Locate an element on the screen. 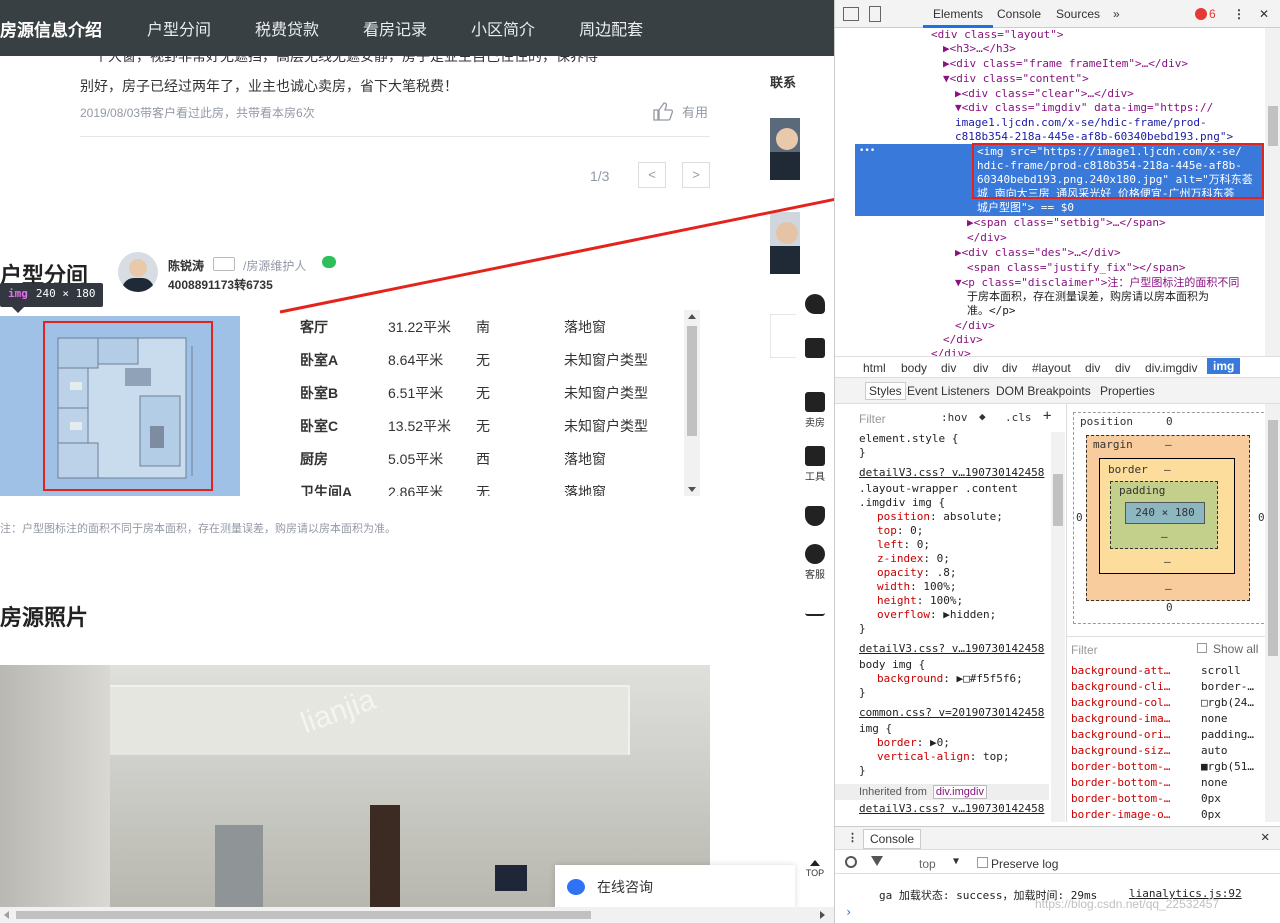 The height and width of the screenshot is (923, 1280). filter-icon is located at coordinates (877, 861).